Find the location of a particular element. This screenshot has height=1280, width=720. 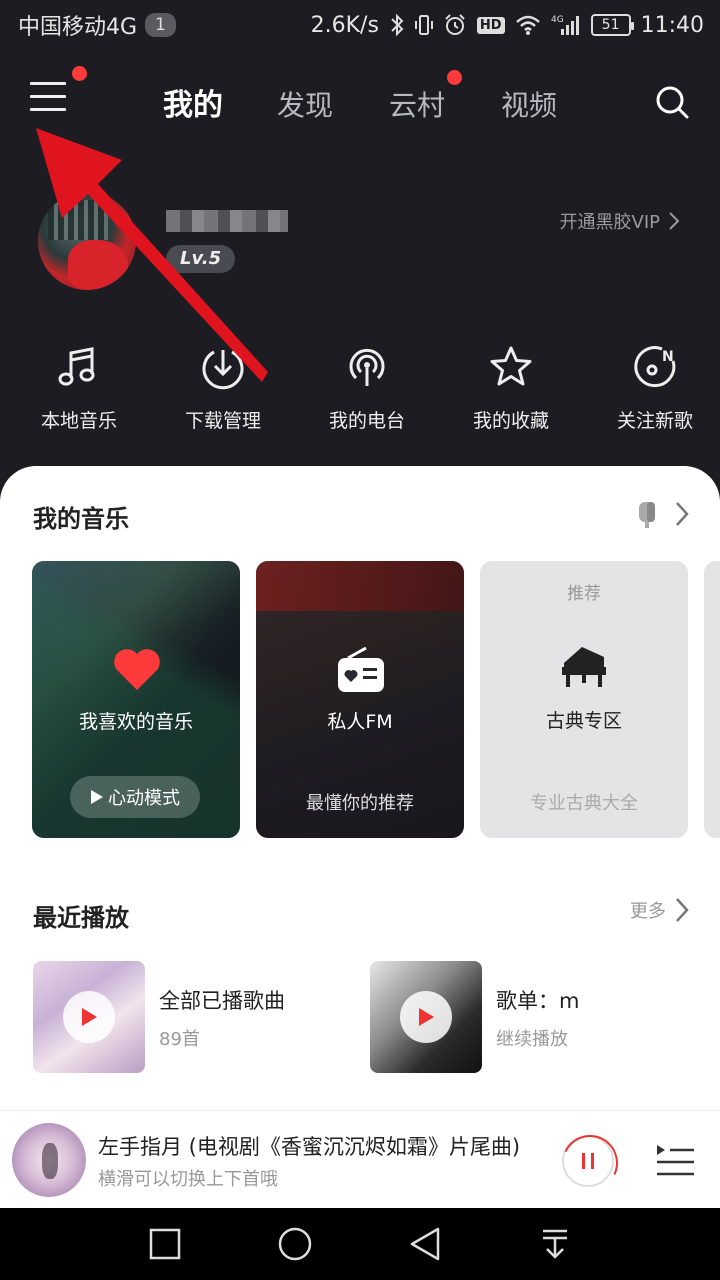

svg-text: 4G is located at coordinates (557, 20).